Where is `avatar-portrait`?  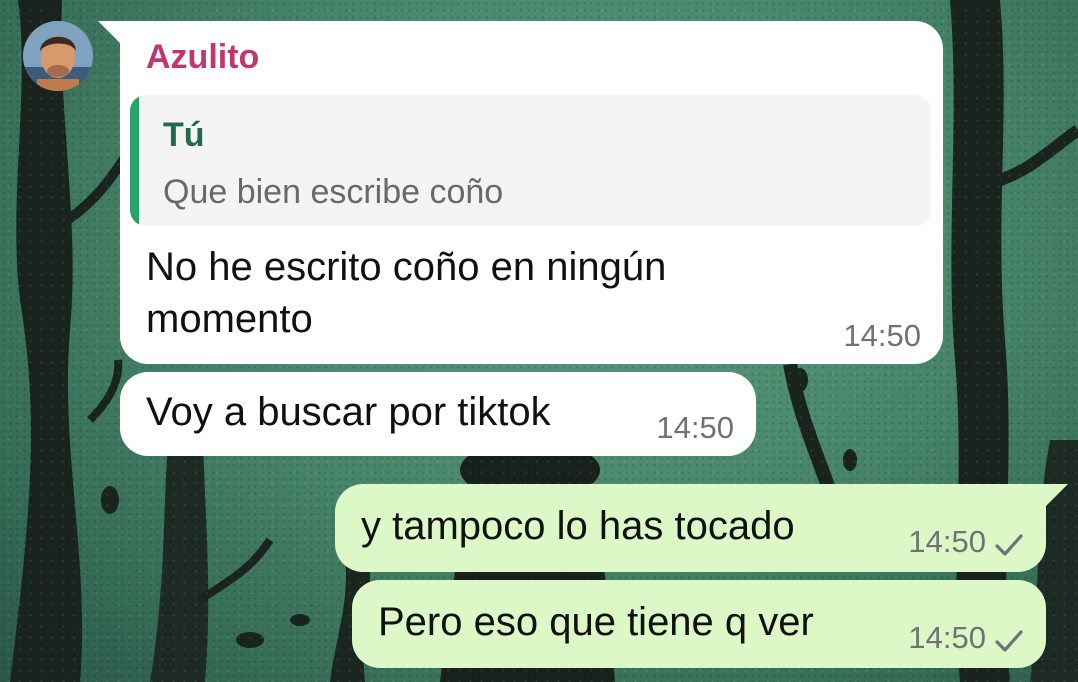
avatar-portrait is located at coordinates (58, 56).